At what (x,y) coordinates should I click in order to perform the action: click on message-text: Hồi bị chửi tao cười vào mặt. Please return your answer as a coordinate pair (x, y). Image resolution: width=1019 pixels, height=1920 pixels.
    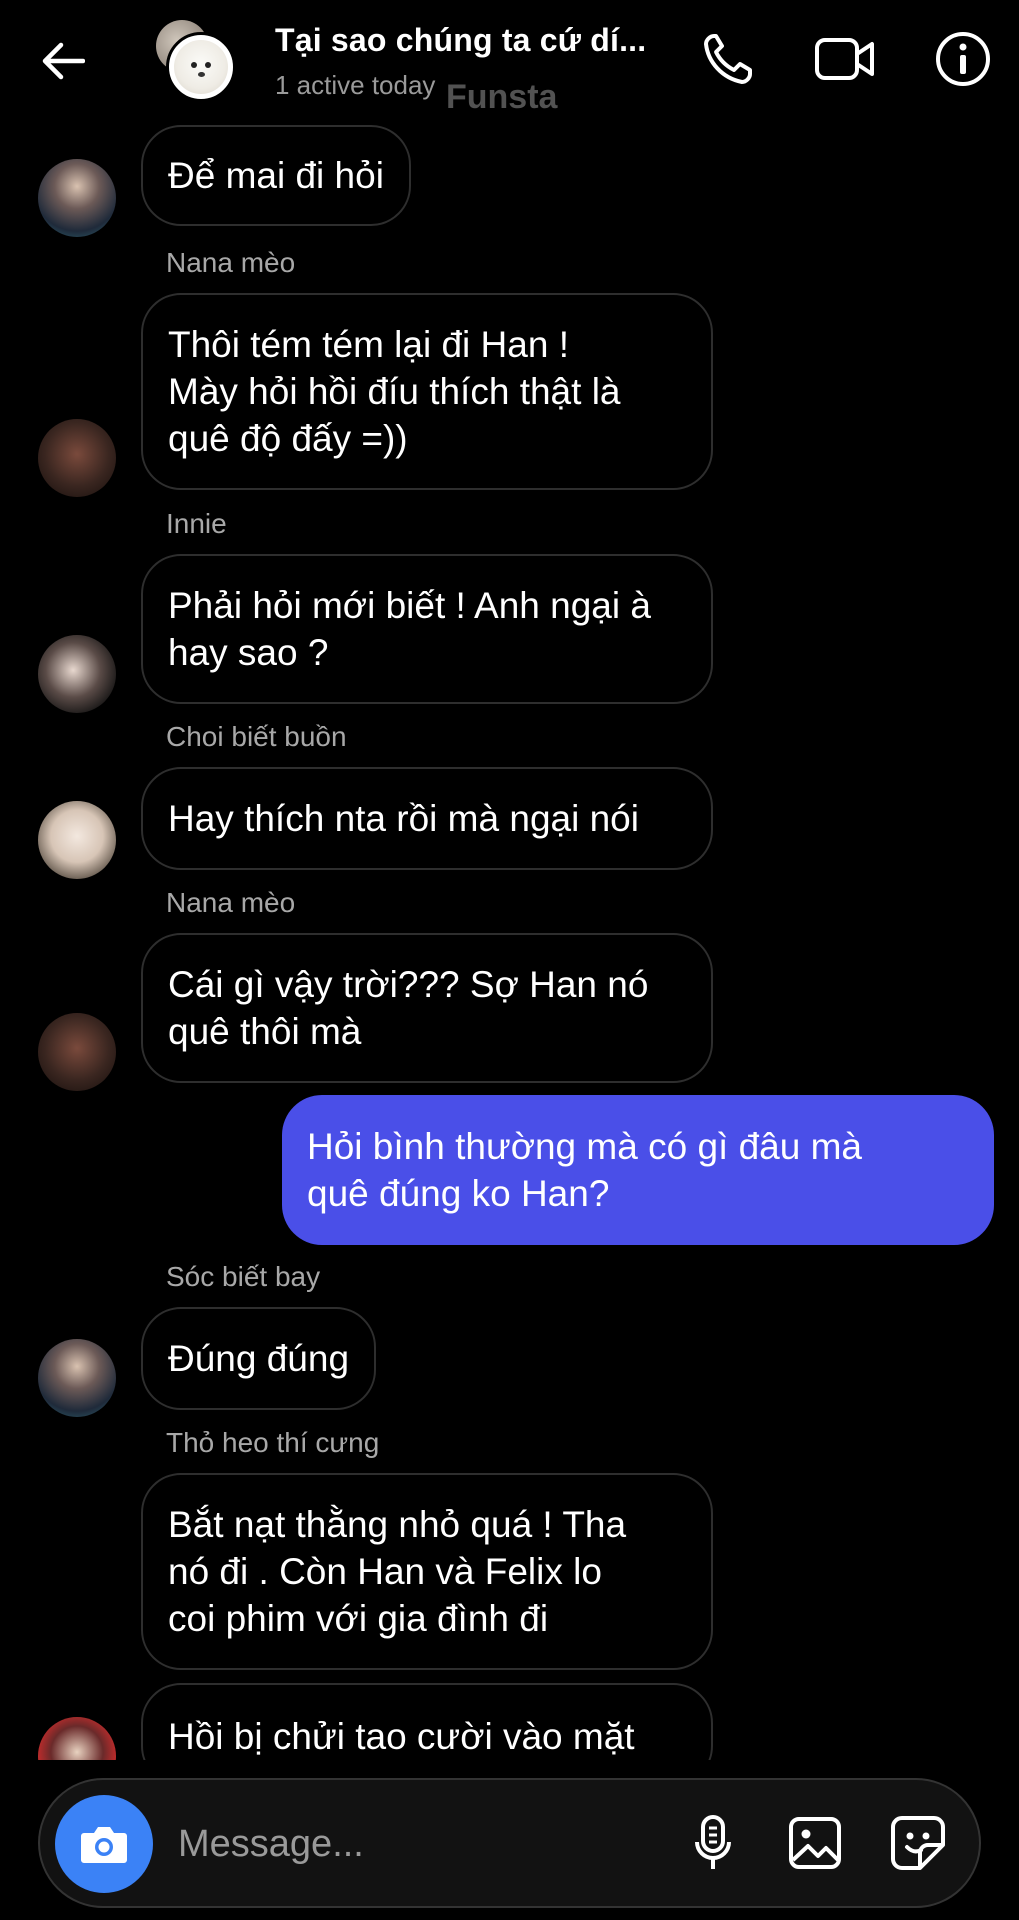
    Looking at the image, I should click on (401, 1736).